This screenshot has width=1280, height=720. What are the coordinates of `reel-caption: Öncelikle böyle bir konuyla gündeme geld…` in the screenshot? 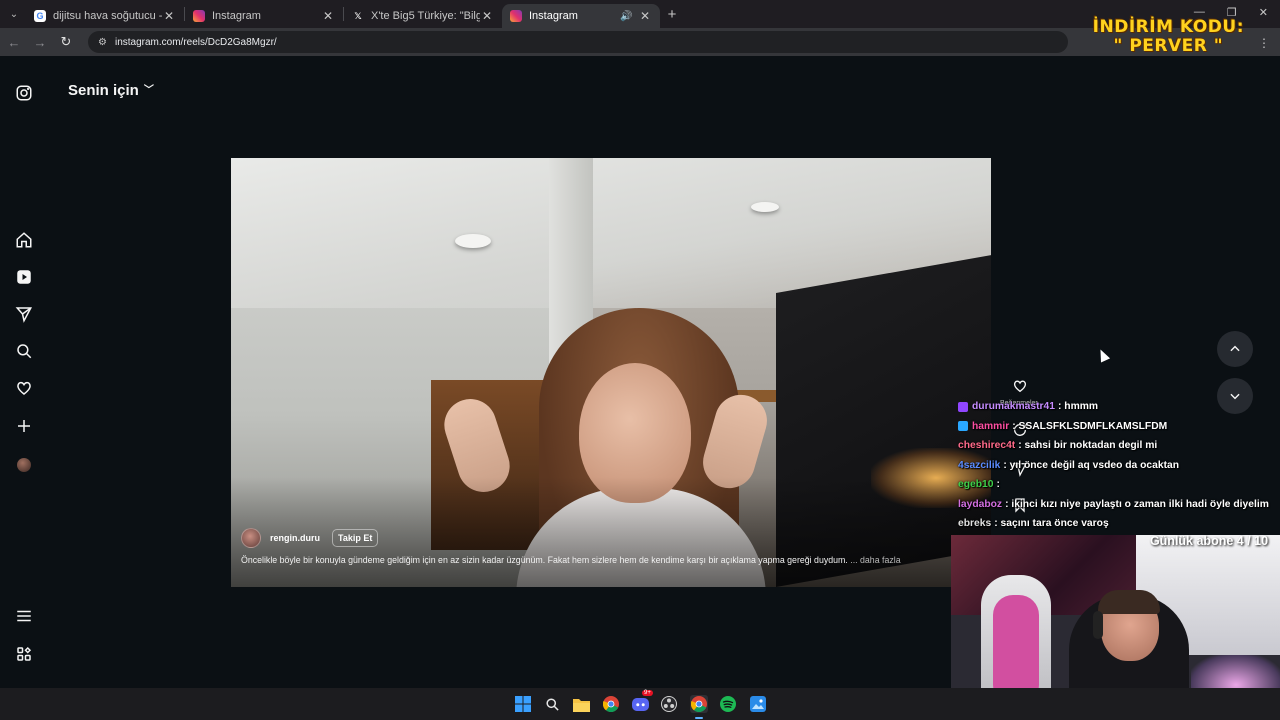 It's located at (613, 560).